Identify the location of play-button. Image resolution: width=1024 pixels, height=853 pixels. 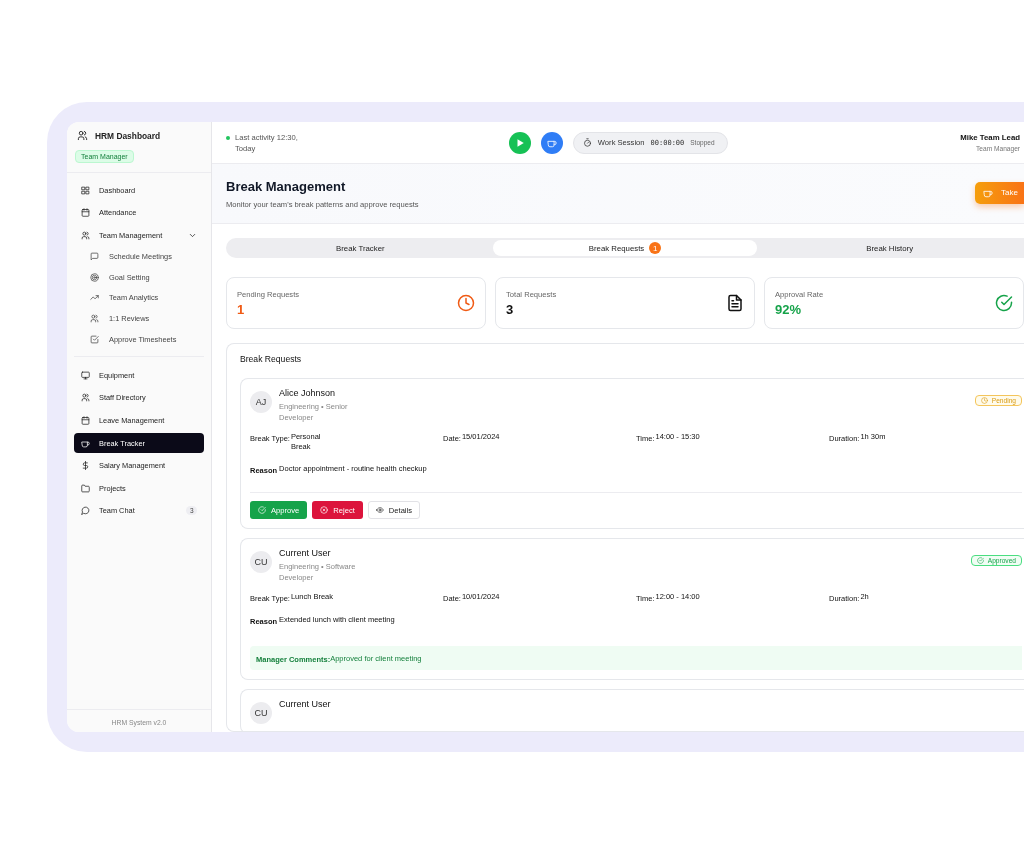
(519, 142).